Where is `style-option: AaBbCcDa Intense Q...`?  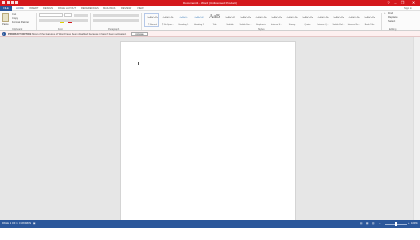
style-option: AaBbCcDa Intense Q... is located at coordinates (322, 20).